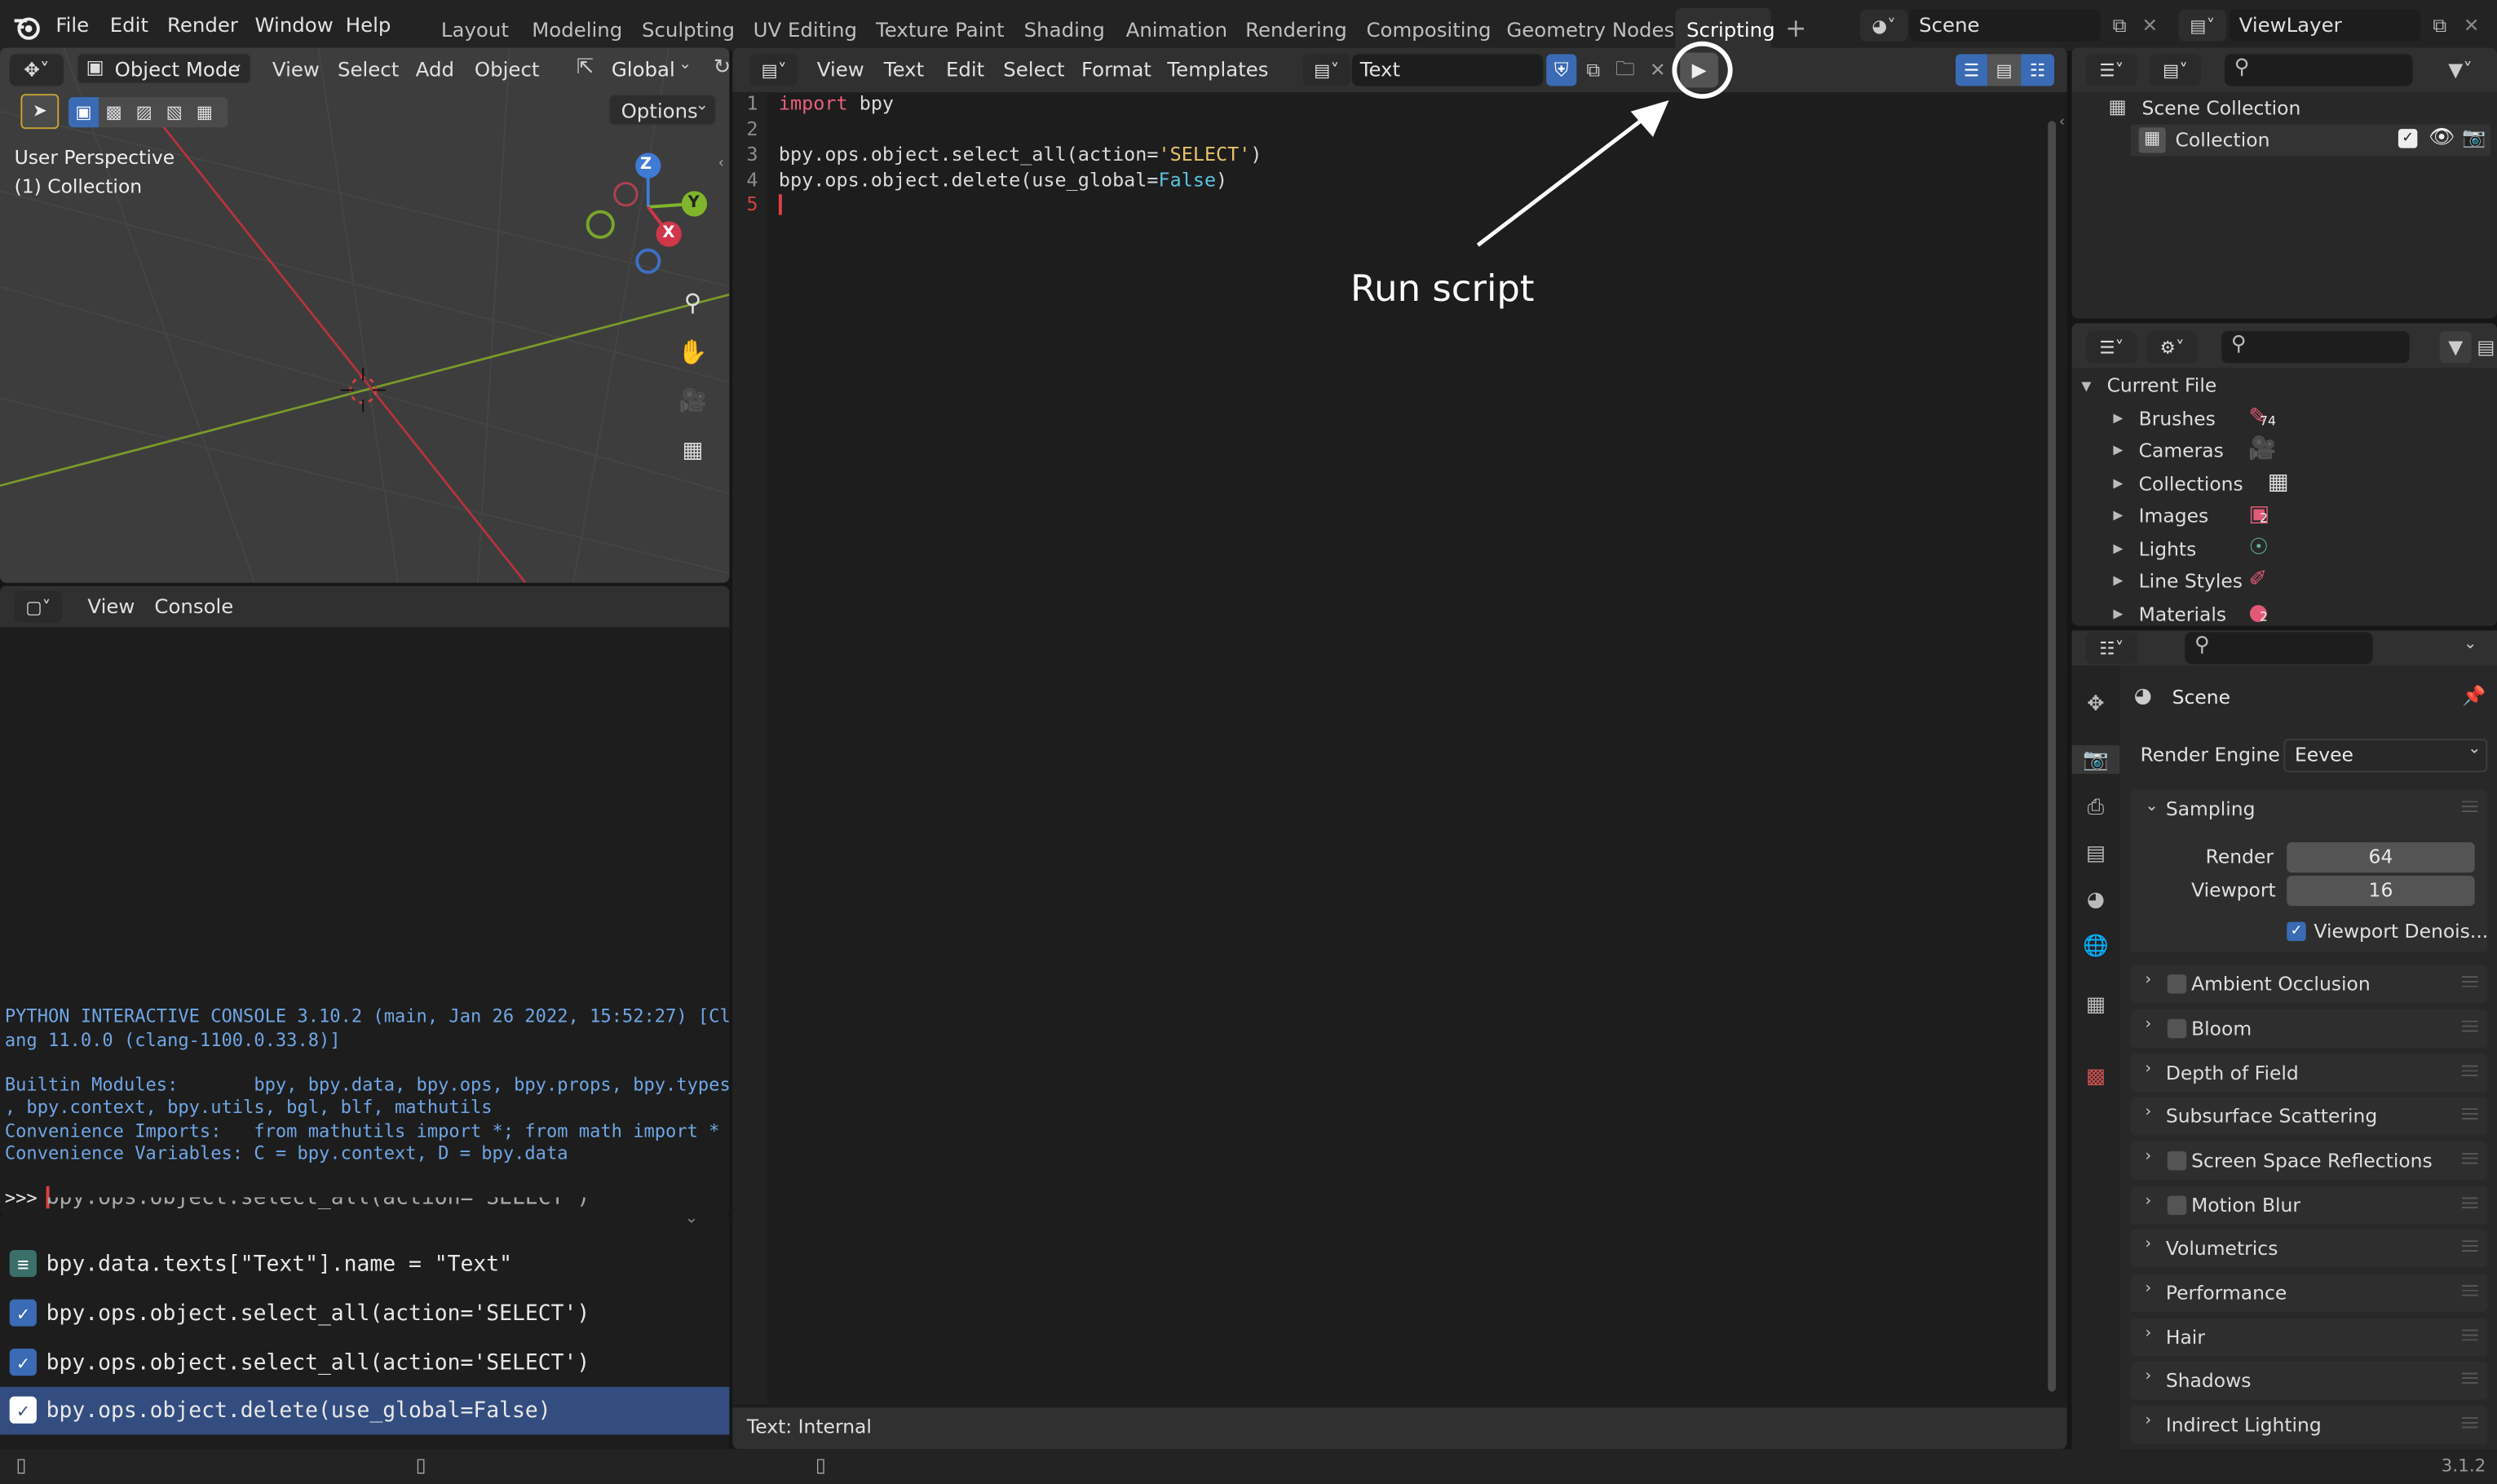  I want to click on new-viewlayer-icon: ⧉, so click(2440, 26).